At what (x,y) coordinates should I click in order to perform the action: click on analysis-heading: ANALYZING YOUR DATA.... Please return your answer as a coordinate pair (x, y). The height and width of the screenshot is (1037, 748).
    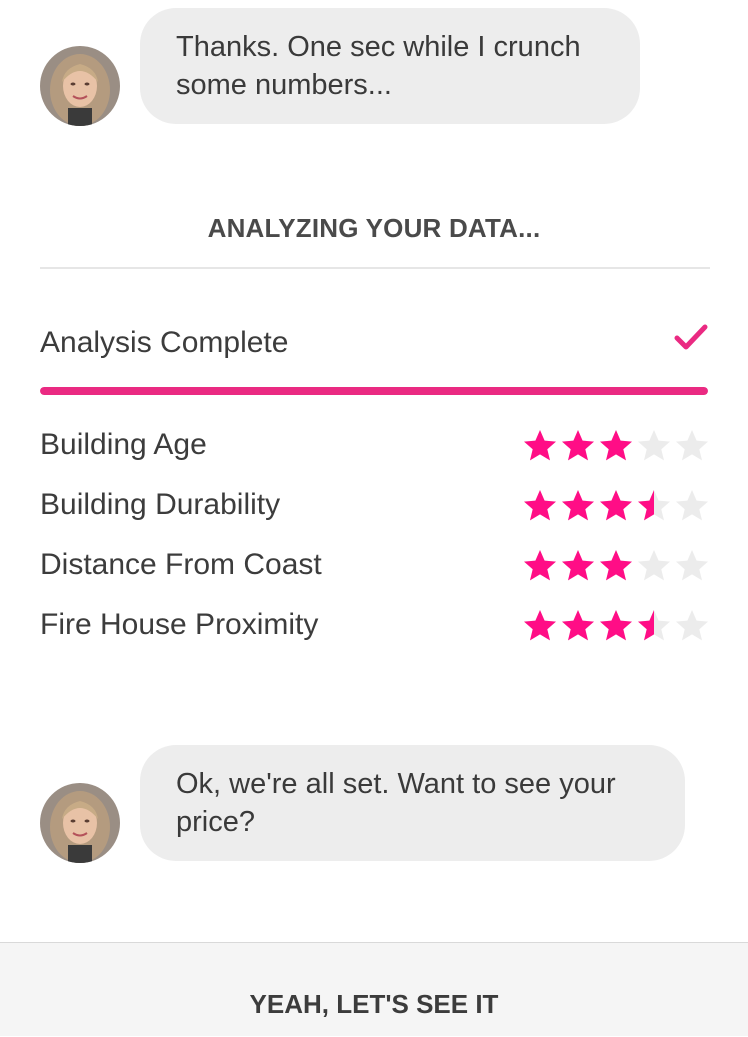
    Looking at the image, I should click on (374, 228).